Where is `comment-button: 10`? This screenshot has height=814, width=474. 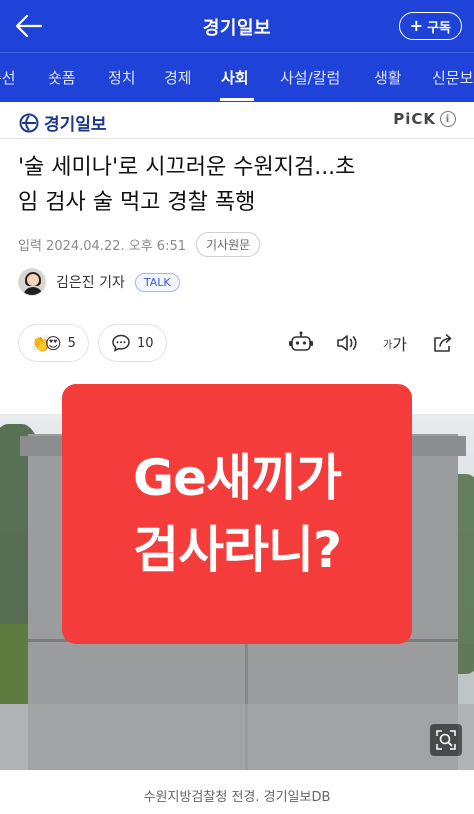
comment-button: 10 is located at coordinates (132, 343).